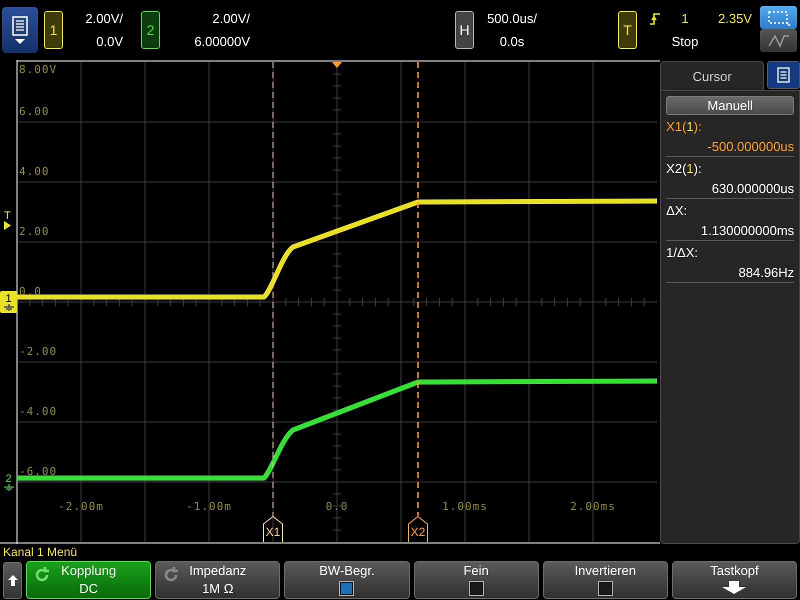 Image resolution: width=800 pixels, height=600 pixels. What do you see at coordinates (735, 18) in the screenshot?
I see `trigger-level: 2.35V` at bounding box center [735, 18].